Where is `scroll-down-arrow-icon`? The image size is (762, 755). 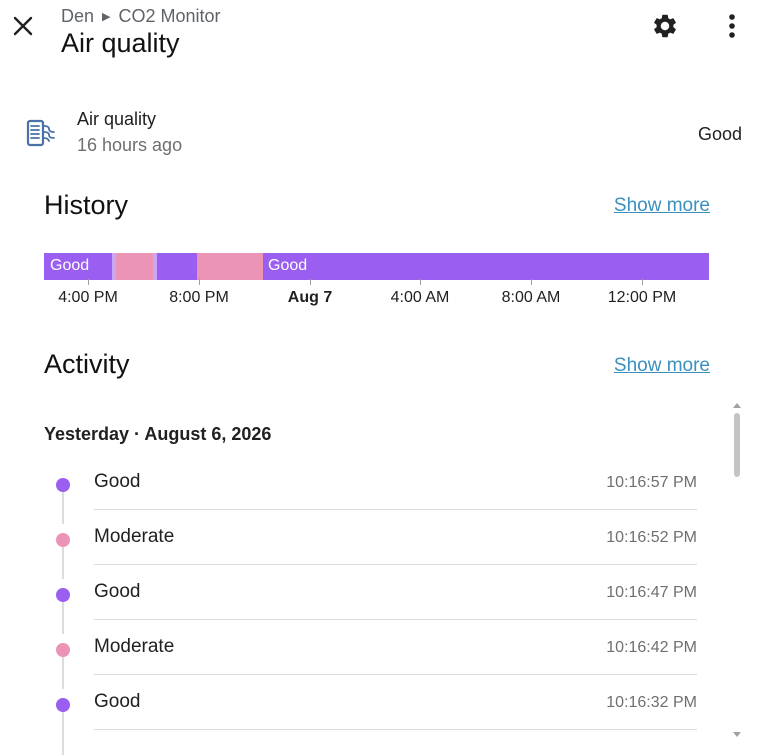 scroll-down-arrow-icon is located at coordinates (737, 735).